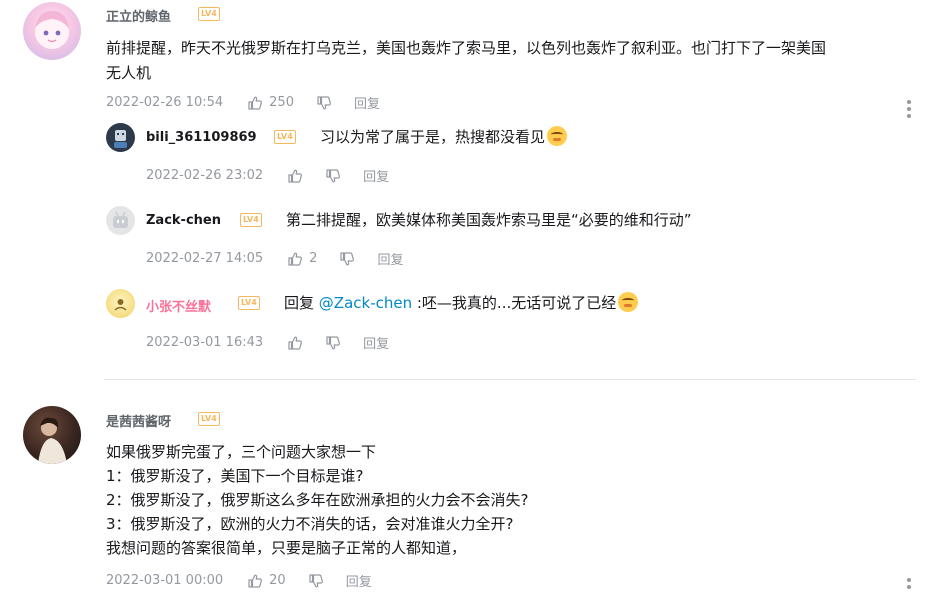  Describe the element at coordinates (205, 342) in the screenshot. I see `reply-time: 2022-03-01 16:43` at that location.